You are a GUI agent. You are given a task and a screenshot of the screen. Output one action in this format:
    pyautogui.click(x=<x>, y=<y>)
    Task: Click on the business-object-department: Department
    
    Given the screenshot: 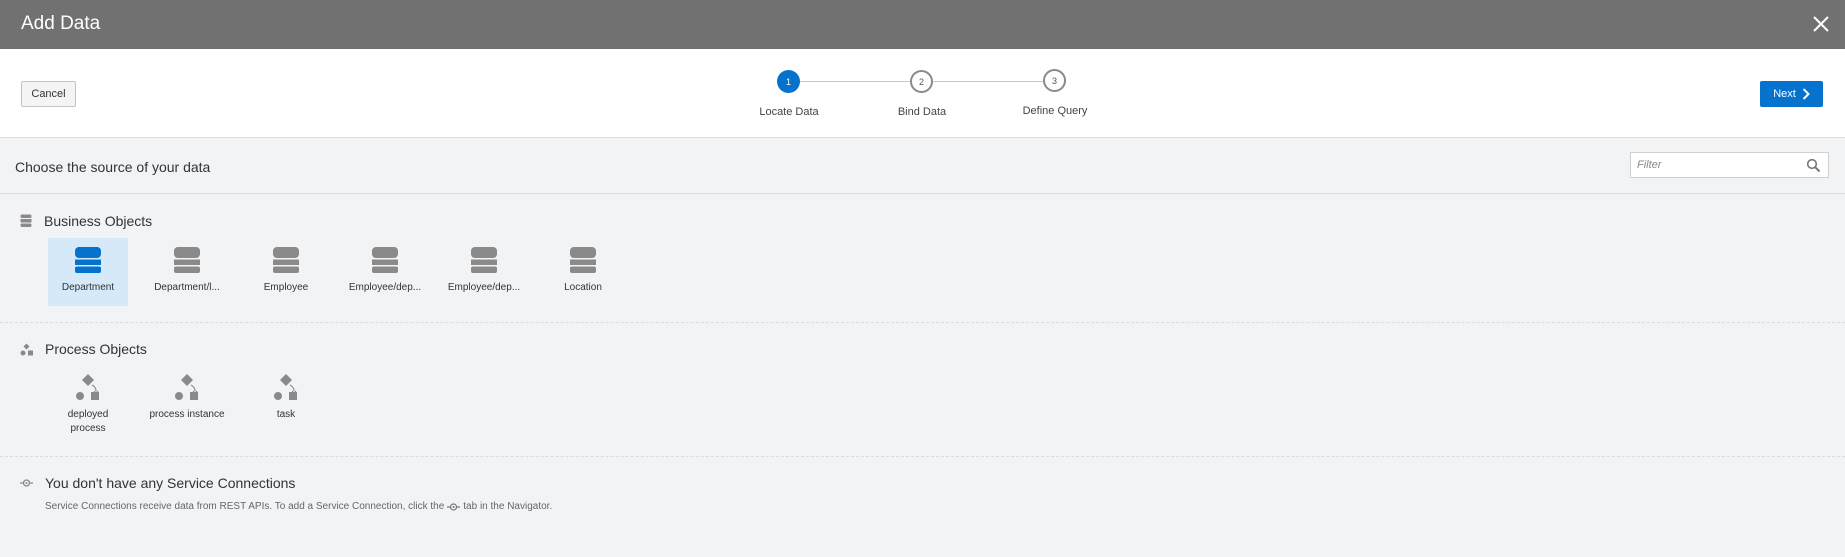 What is the action you would take?
    pyautogui.click(x=88, y=272)
    